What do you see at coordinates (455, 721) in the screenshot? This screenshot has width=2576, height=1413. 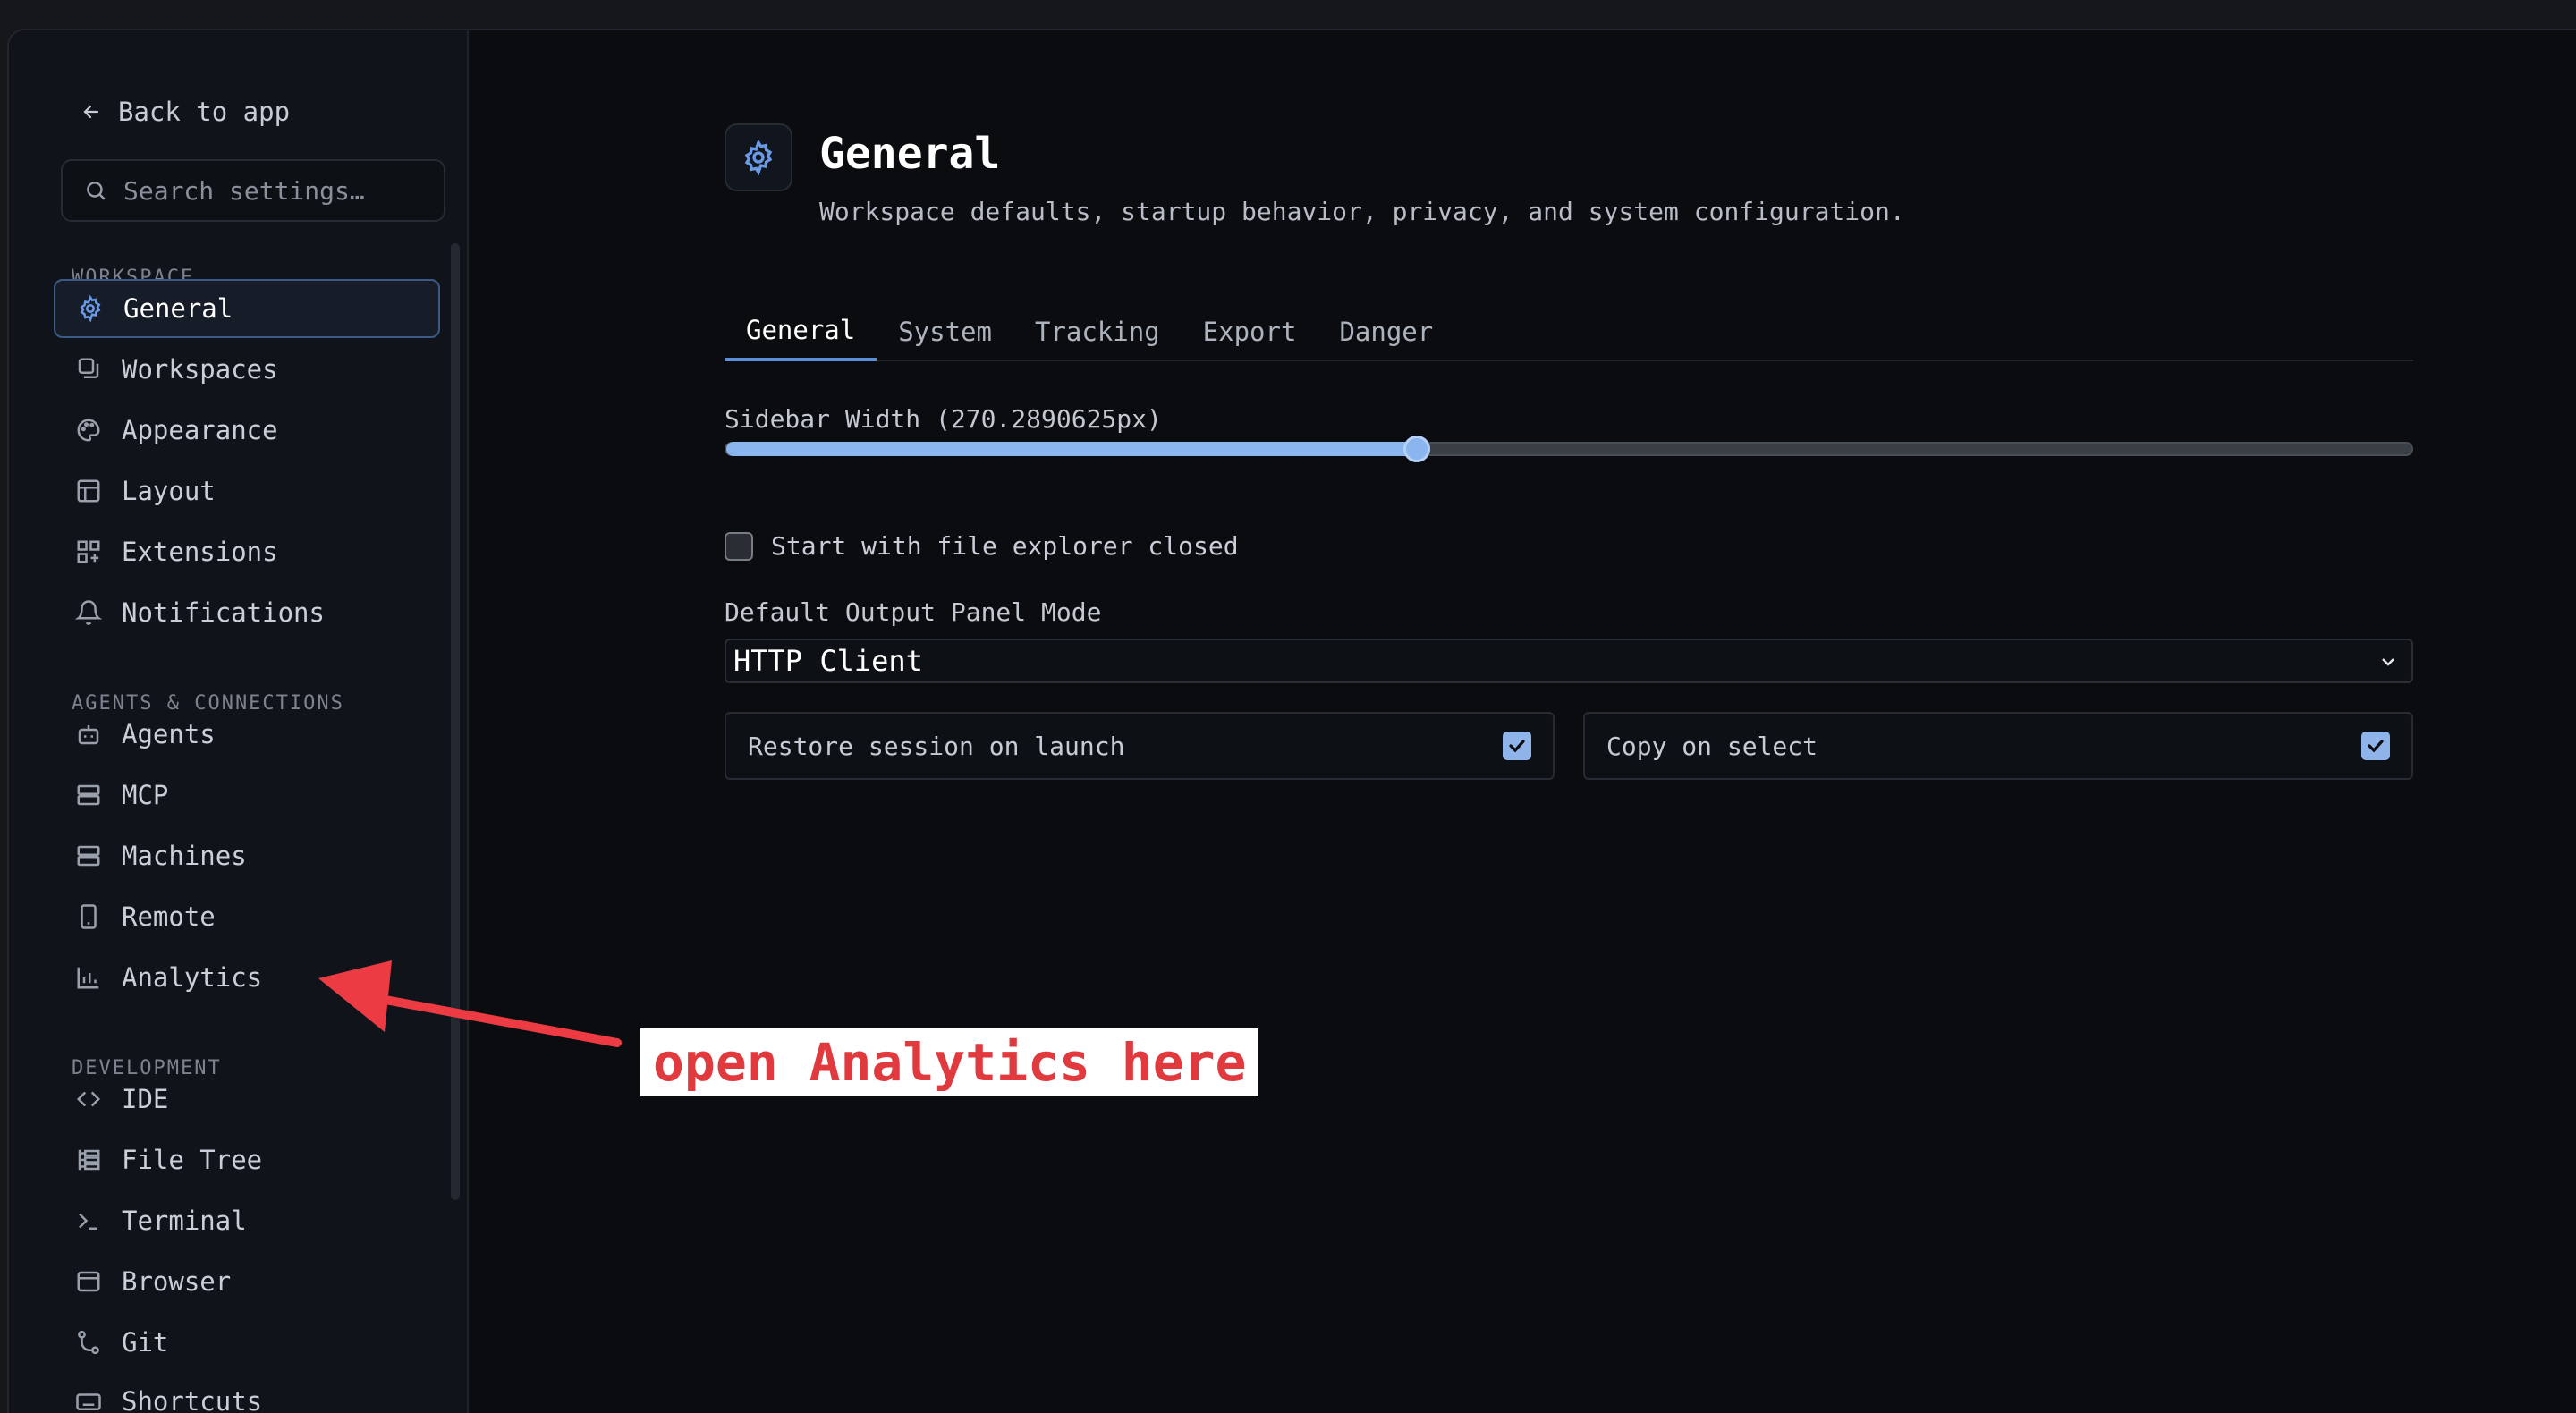 I see `sidebar-scrollbar` at bounding box center [455, 721].